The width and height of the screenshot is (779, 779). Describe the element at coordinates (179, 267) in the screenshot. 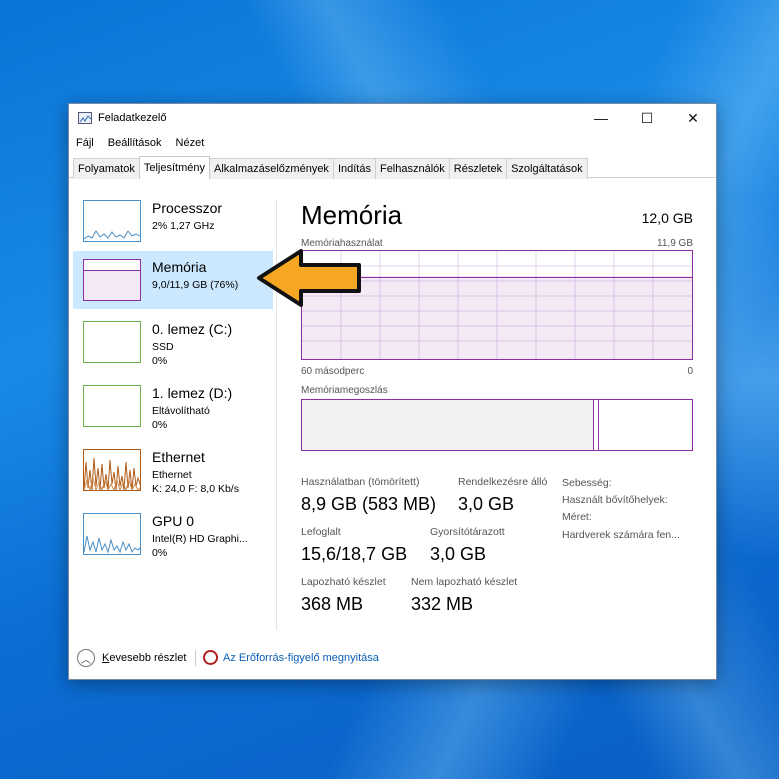

I see `sidebar-item-title: Memória` at that location.